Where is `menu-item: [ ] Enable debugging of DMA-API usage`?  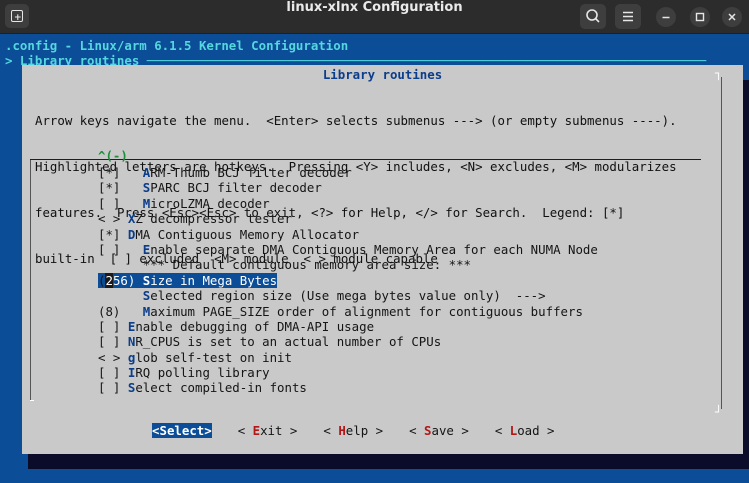
menu-item: [ ] Enable debugging of DMA-API usage is located at coordinates (348, 326).